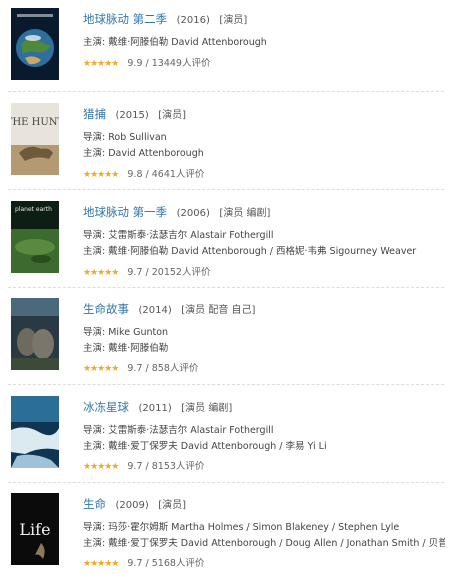  I want to click on rating-row: ★★★★★ 9.7 / 858人评价, so click(141, 368).